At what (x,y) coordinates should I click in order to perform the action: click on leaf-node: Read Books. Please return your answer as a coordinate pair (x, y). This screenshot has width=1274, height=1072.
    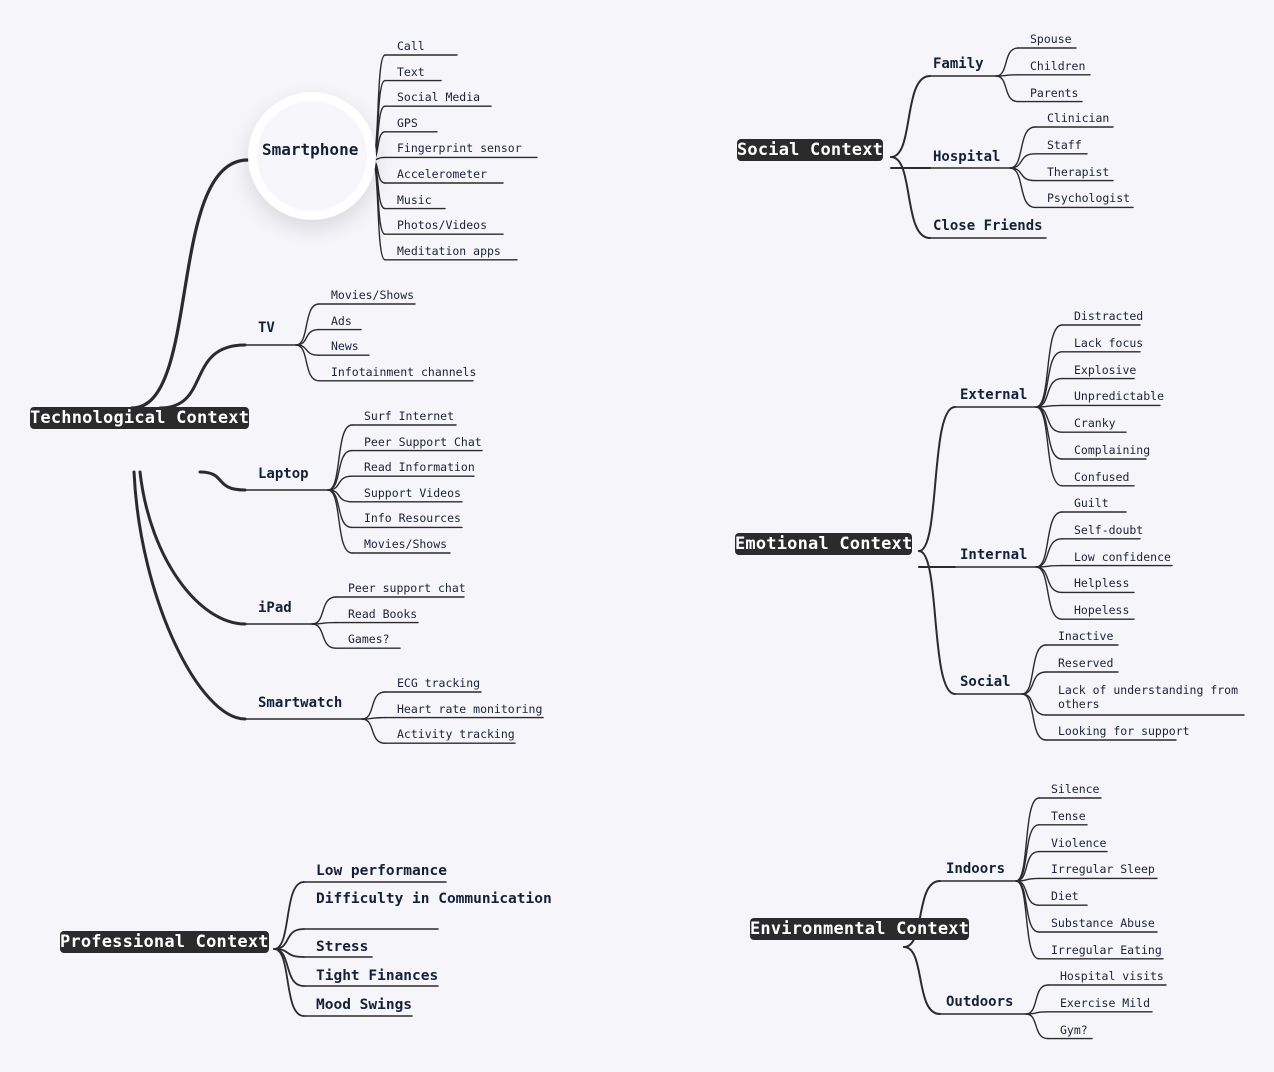
    Looking at the image, I should click on (382, 614).